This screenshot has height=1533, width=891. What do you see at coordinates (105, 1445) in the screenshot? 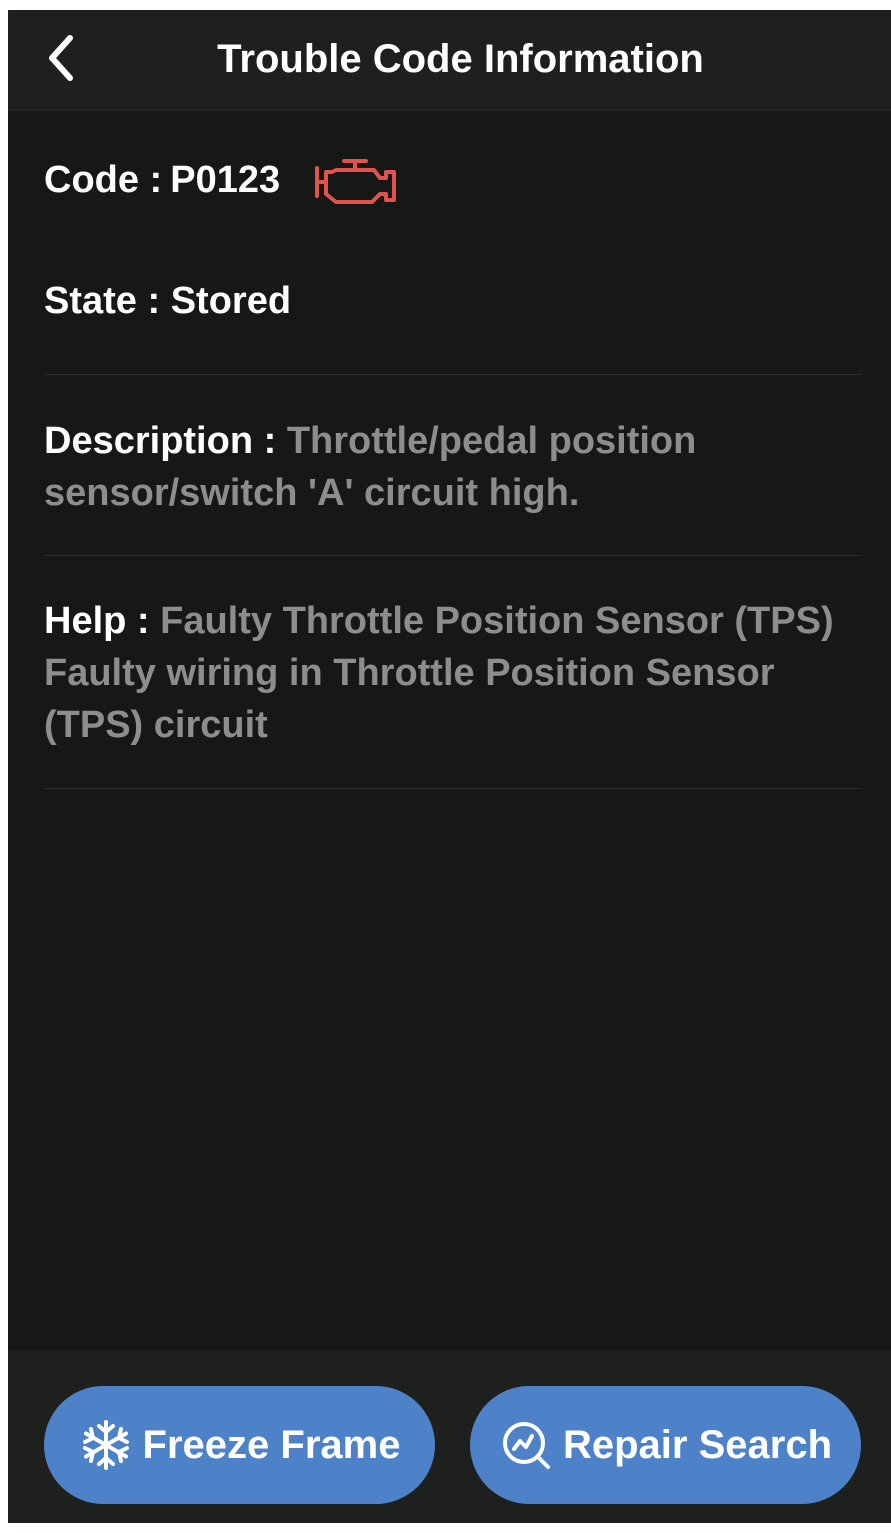
I see `snowflake-icon` at bounding box center [105, 1445].